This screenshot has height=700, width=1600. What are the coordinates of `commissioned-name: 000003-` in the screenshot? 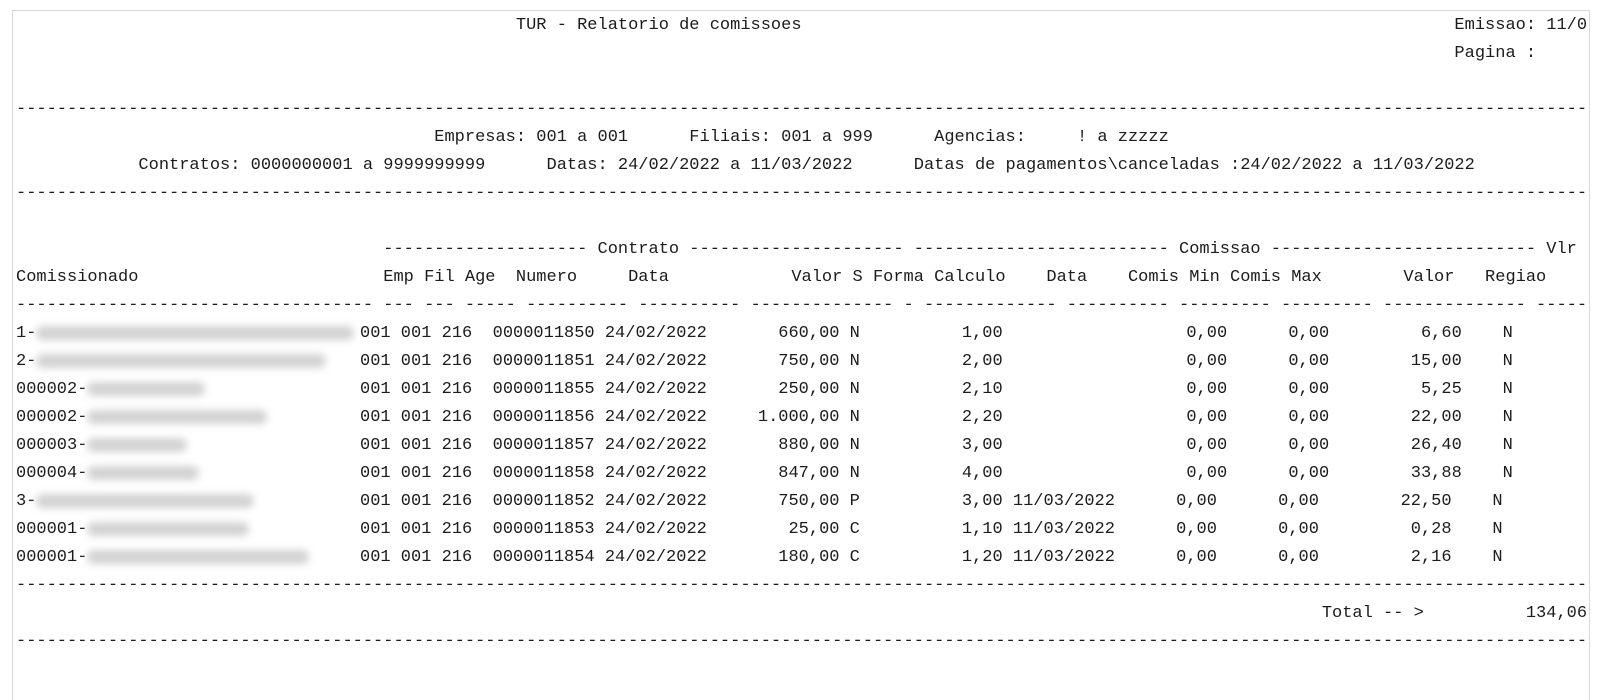 It's located at (102, 446).